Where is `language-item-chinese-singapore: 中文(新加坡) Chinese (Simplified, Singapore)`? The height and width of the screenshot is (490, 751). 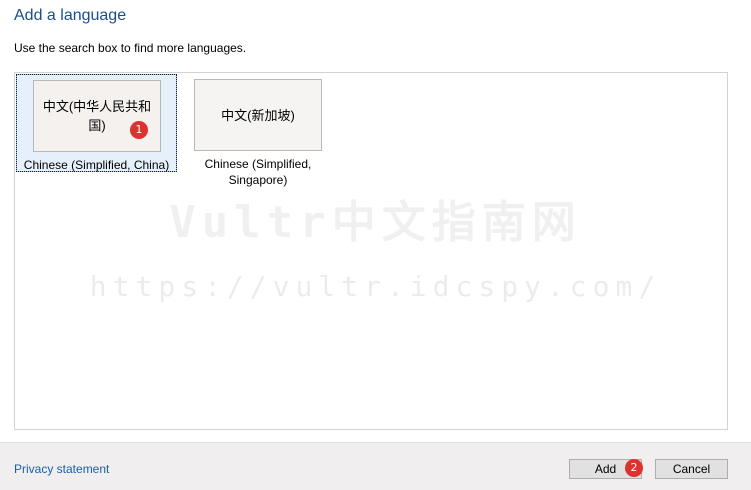 language-item-chinese-singapore: 中文(新加坡) Chinese (Simplified, Singapore) is located at coordinates (258, 132).